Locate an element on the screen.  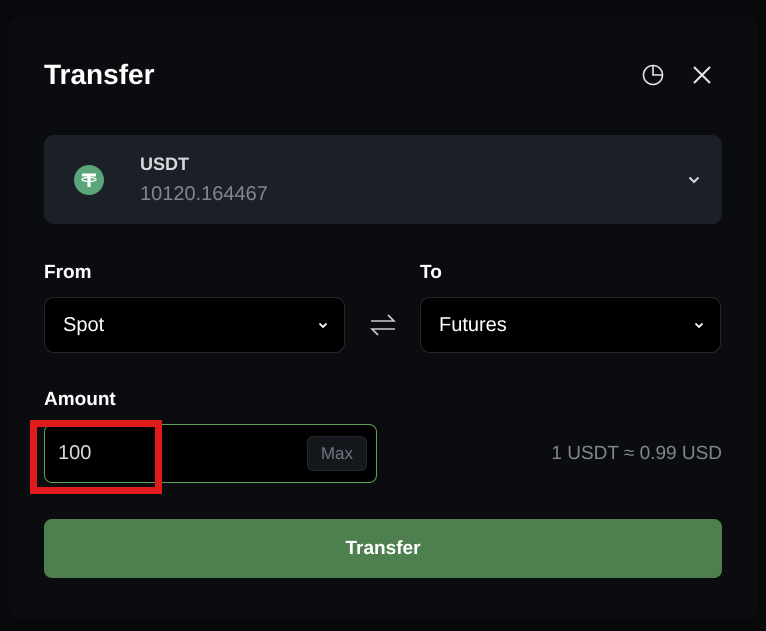
to-select: Futures is located at coordinates (570, 325).